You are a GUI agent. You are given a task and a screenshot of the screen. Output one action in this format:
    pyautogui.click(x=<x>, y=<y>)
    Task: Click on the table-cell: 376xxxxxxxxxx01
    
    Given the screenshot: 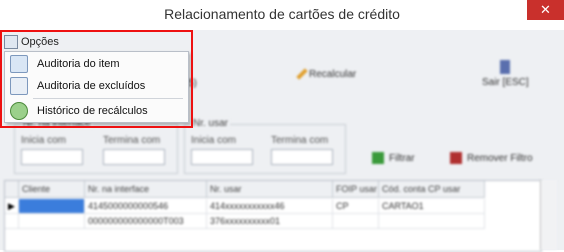 What is the action you would take?
    pyautogui.click(x=270, y=221)
    